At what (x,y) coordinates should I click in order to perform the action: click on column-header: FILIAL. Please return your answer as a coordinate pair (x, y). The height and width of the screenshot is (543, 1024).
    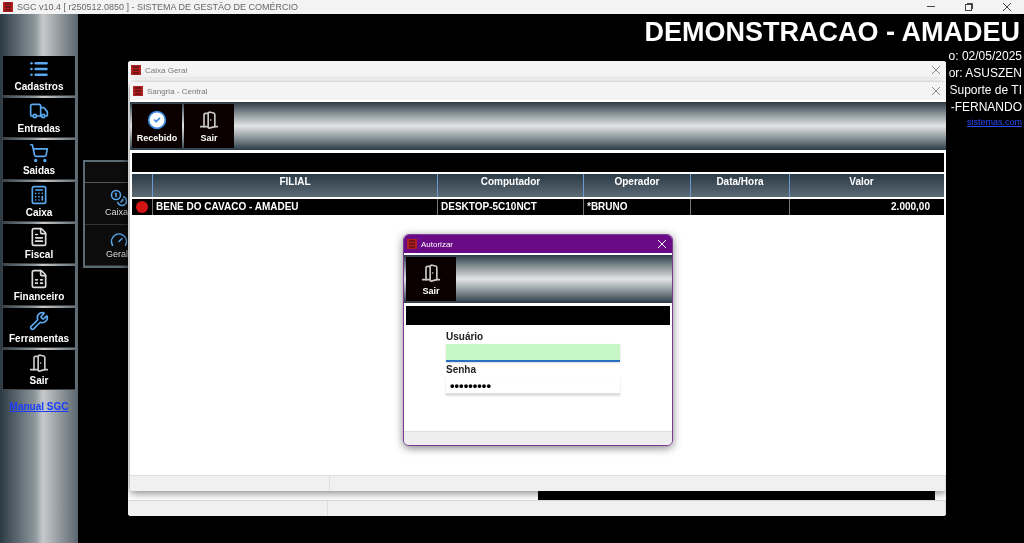
    Looking at the image, I should click on (294, 185).